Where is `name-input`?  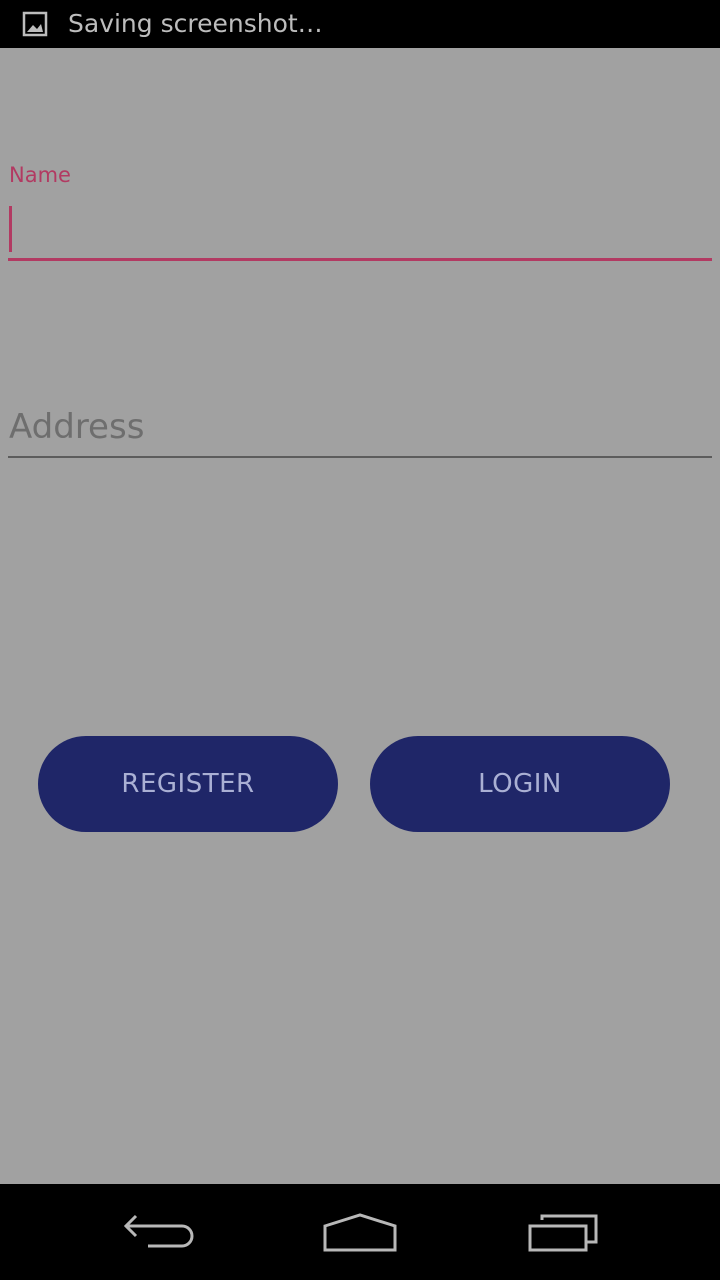
name-input is located at coordinates (360, 231).